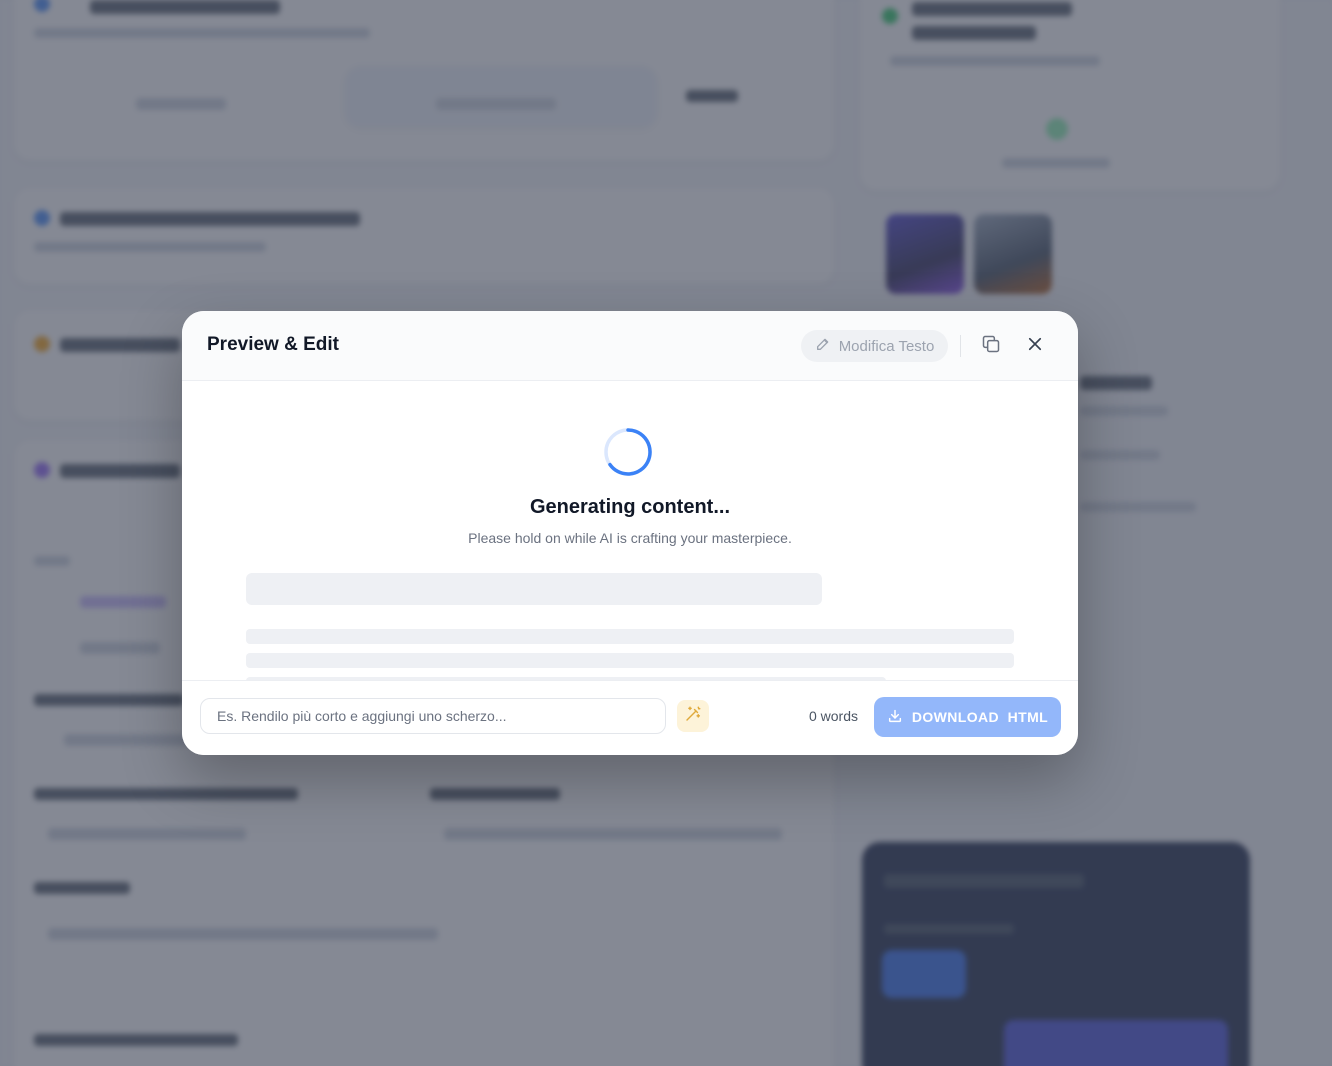 The height and width of the screenshot is (1066, 1332). What do you see at coordinates (895, 717) in the screenshot?
I see `download-icon` at bounding box center [895, 717].